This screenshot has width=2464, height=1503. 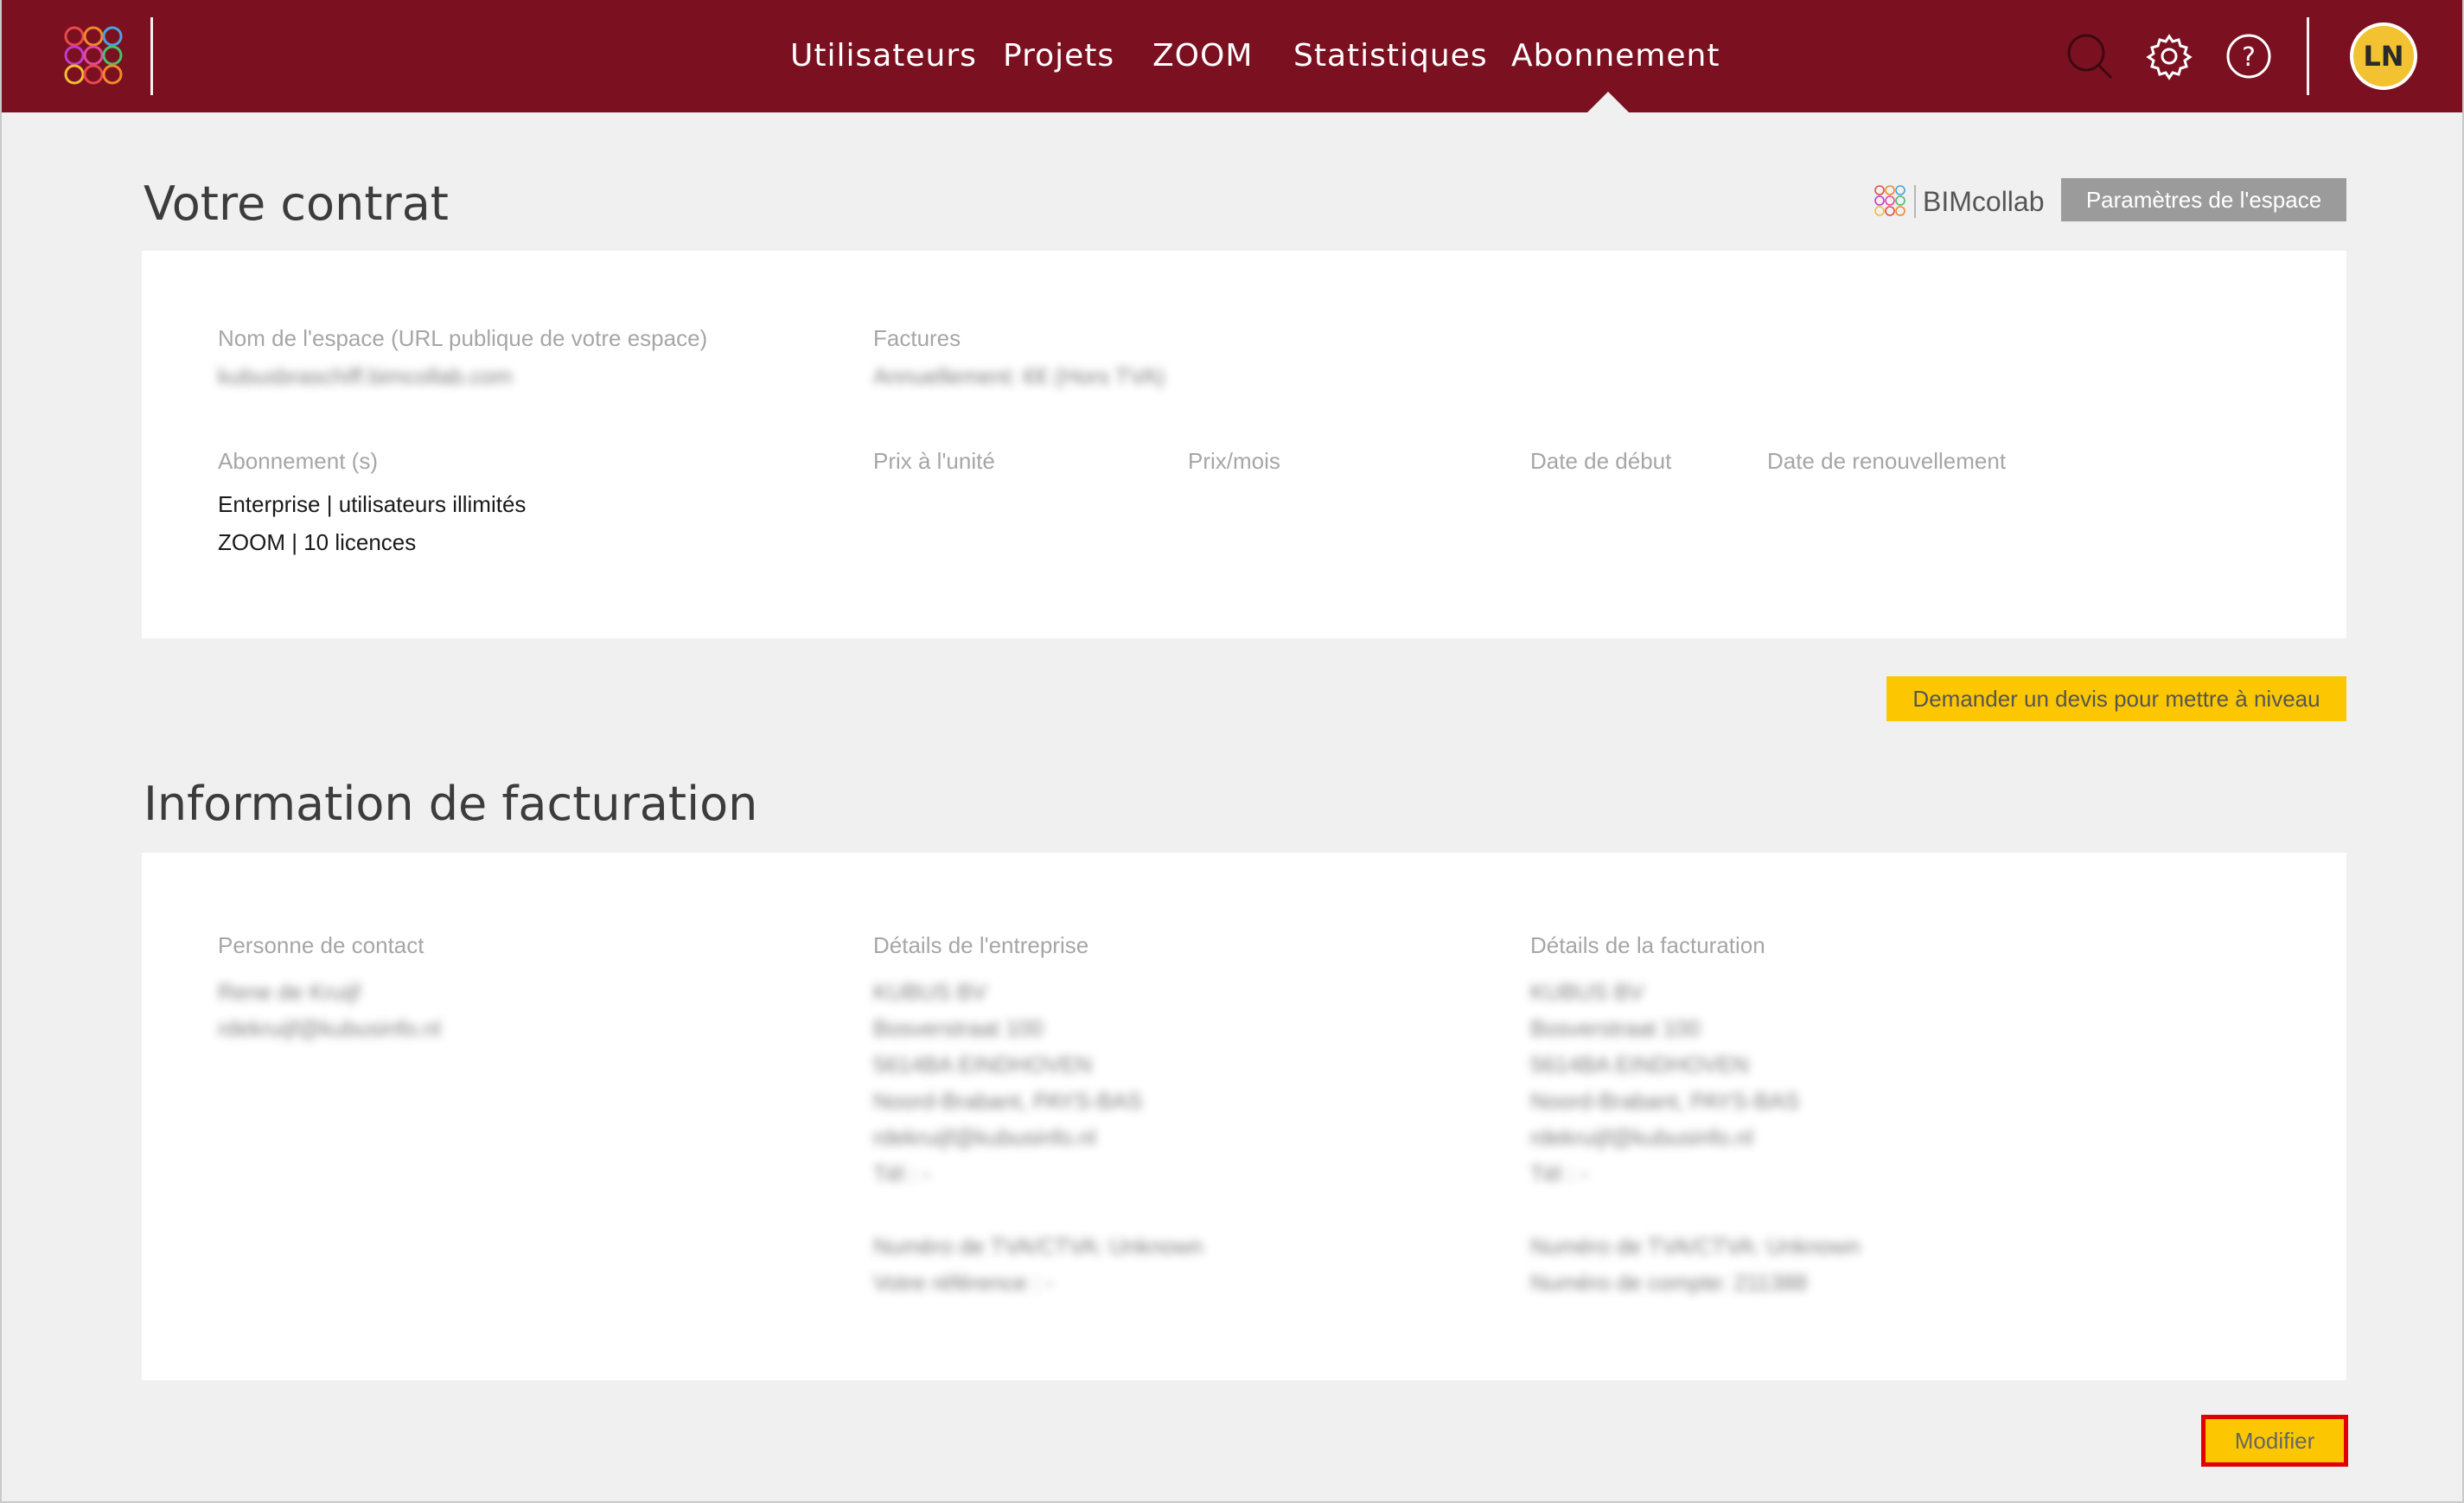 What do you see at coordinates (1915, 201) in the screenshot?
I see `brand-divider` at bounding box center [1915, 201].